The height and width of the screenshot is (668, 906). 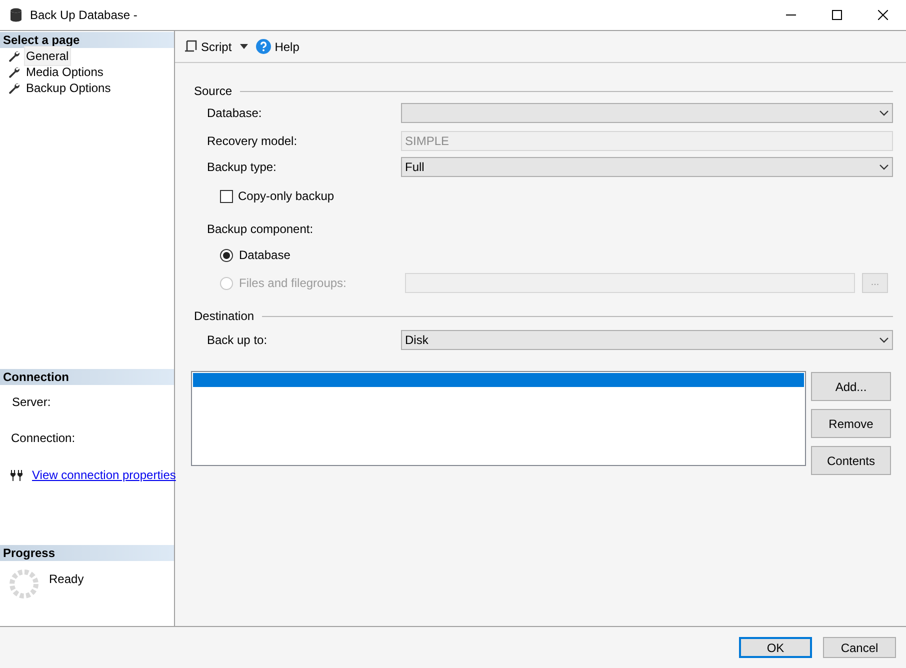 I want to click on help-icon, so click(x=263, y=46).